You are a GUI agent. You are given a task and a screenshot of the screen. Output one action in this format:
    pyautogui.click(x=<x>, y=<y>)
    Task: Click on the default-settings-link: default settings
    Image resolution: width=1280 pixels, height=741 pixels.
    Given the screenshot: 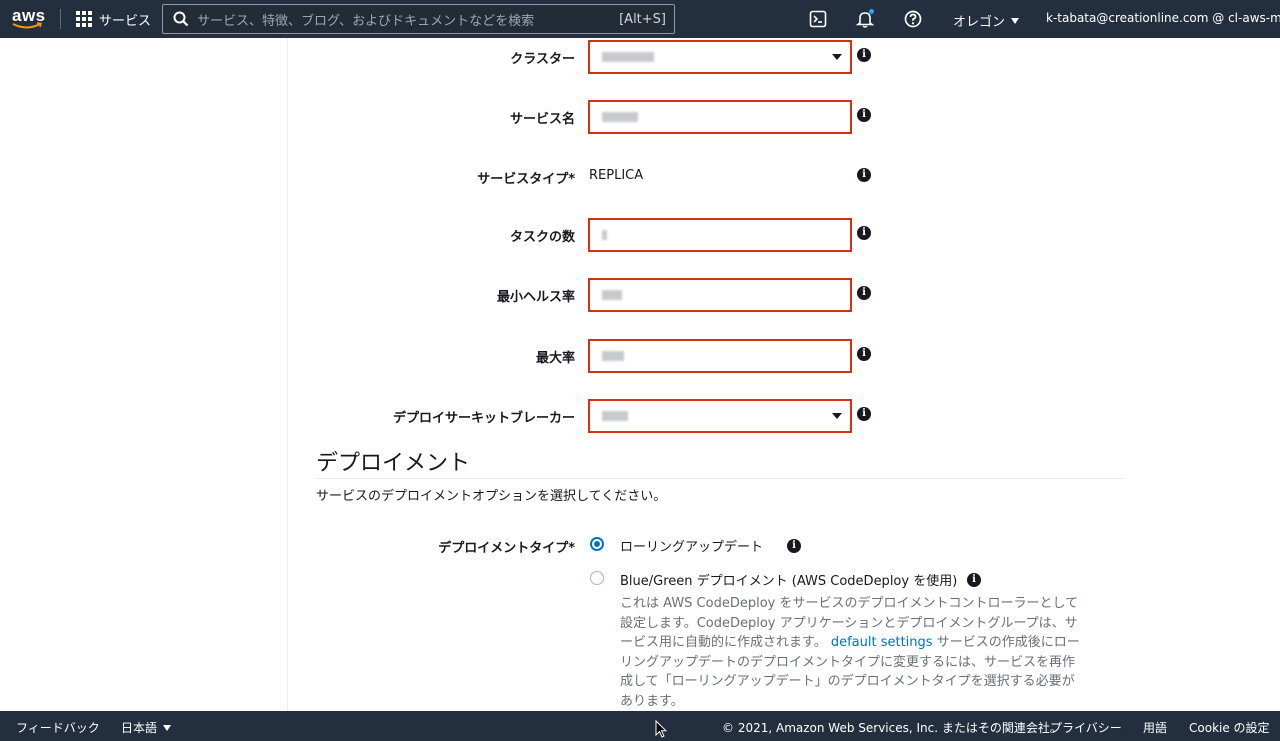 What is the action you would take?
    pyautogui.click(x=882, y=642)
    